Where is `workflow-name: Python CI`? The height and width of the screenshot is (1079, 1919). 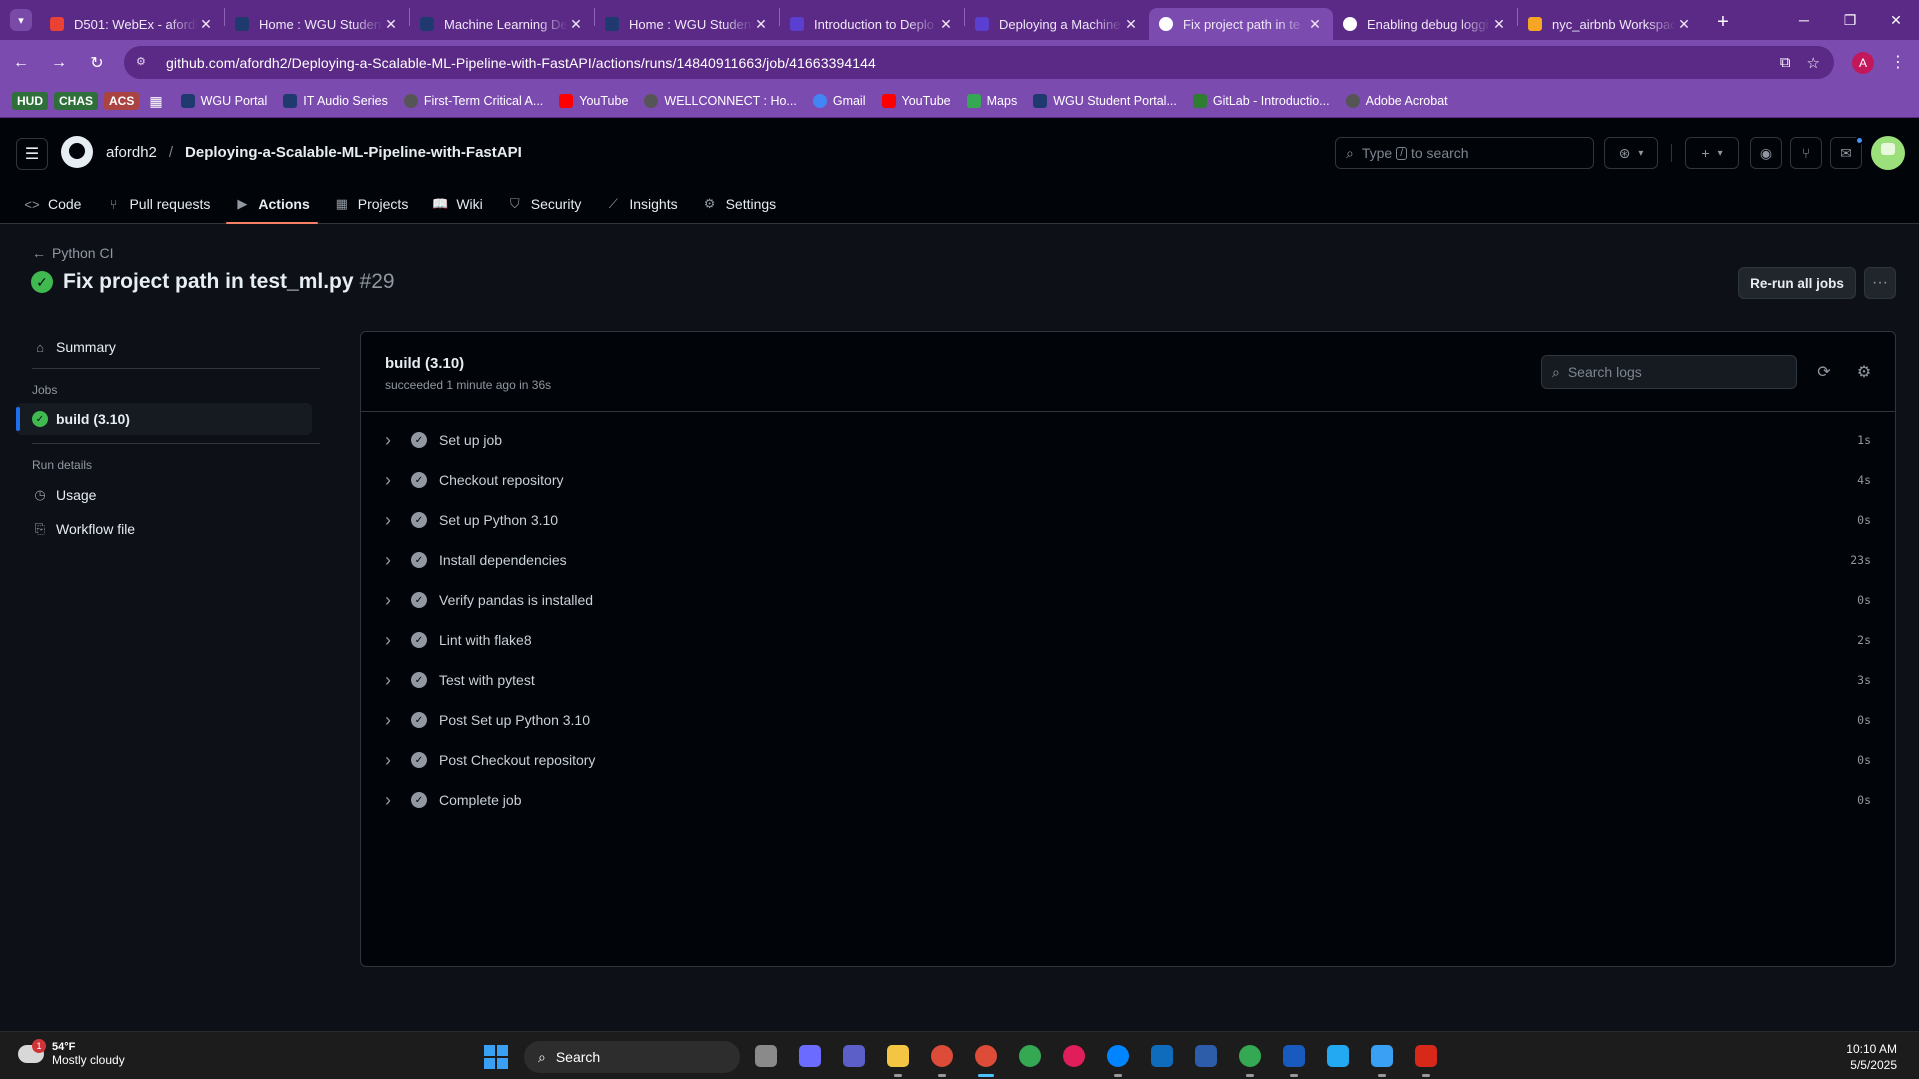
workflow-name: Python CI is located at coordinates (82, 253).